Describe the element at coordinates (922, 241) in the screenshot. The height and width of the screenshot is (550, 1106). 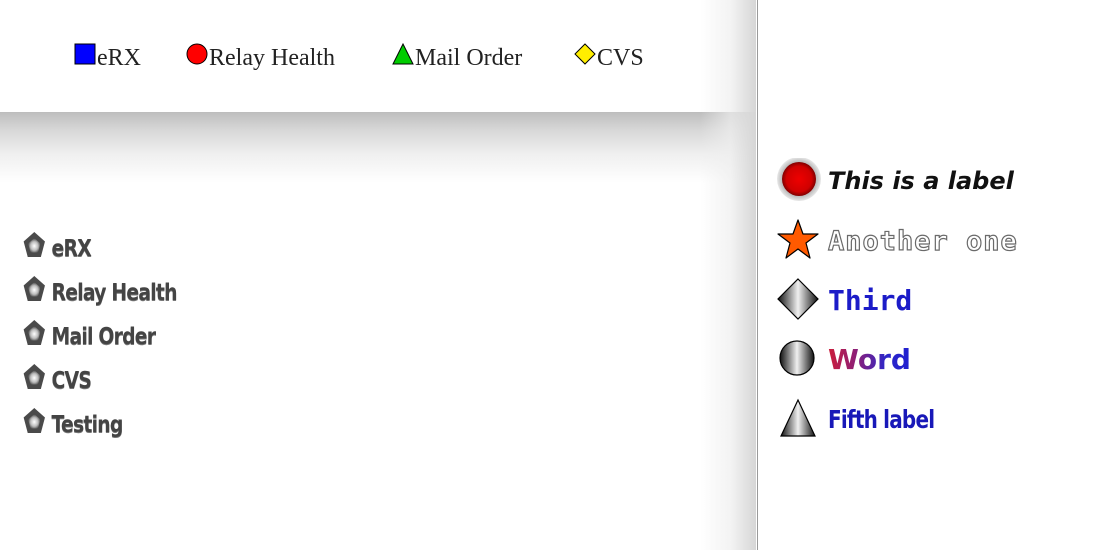
I see `label-text: Another one` at that location.